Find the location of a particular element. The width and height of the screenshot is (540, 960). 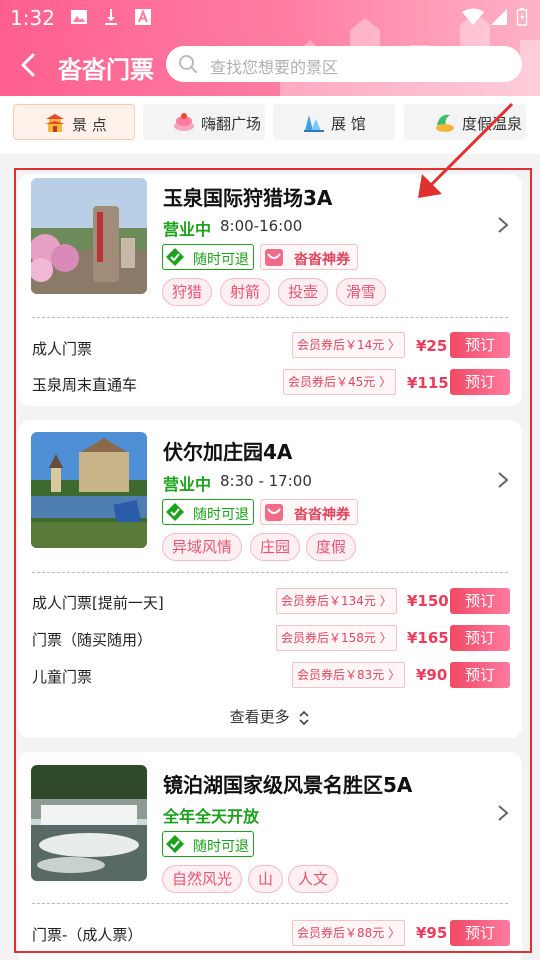

tag: 庄园 is located at coordinates (275, 547).